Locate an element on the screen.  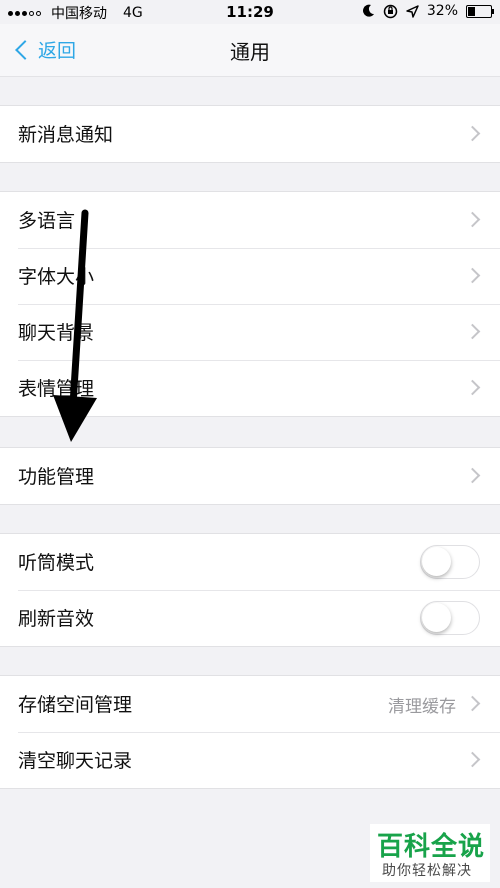
row-label: 新消息通知 is located at coordinates (66, 135).